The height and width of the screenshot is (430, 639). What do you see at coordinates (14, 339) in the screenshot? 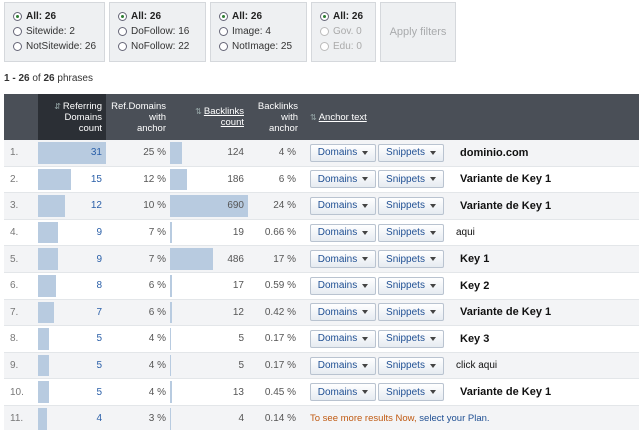
I see `row-index-value: 8.` at bounding box center [14, 339].